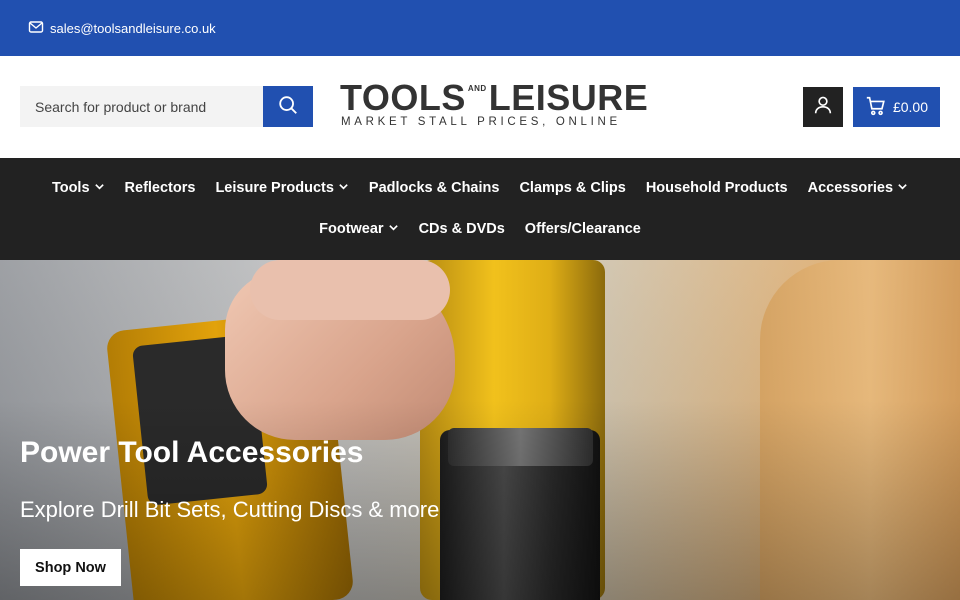 This screenshot has width=960, height=600. I want to click on nav-item-offers-clearance: Offers/Clearance, so click(583, 229).